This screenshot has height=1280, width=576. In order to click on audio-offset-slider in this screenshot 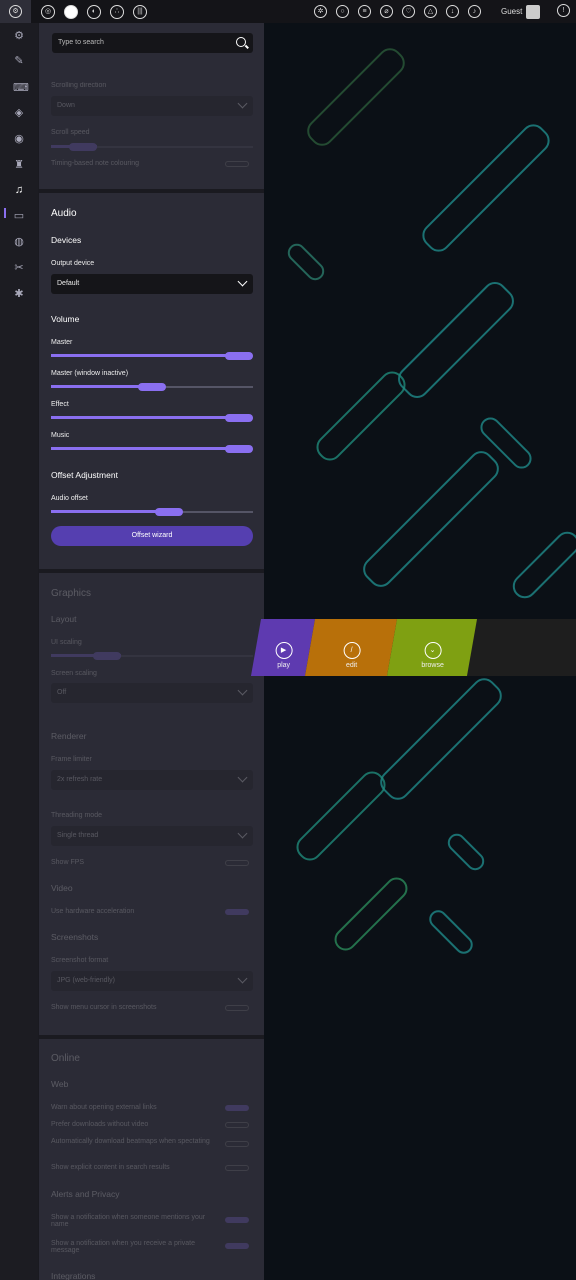, I will do `click(152, 512)`.